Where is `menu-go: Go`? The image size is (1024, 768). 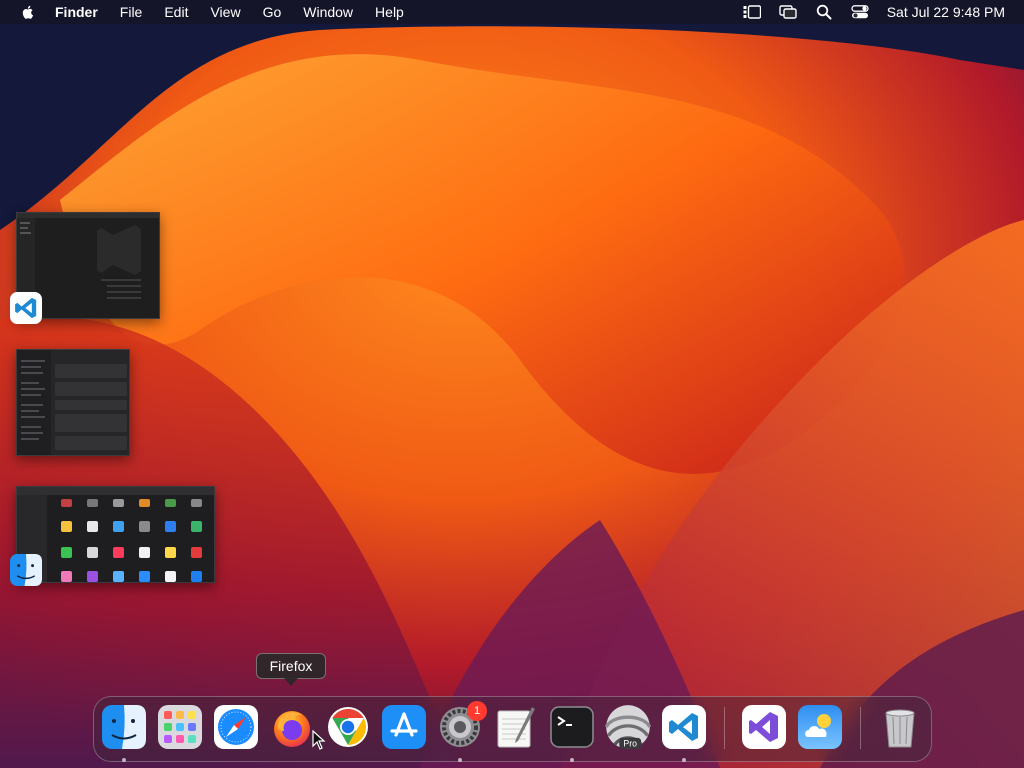
menu-go: Go is located at coordinates (272, 12).